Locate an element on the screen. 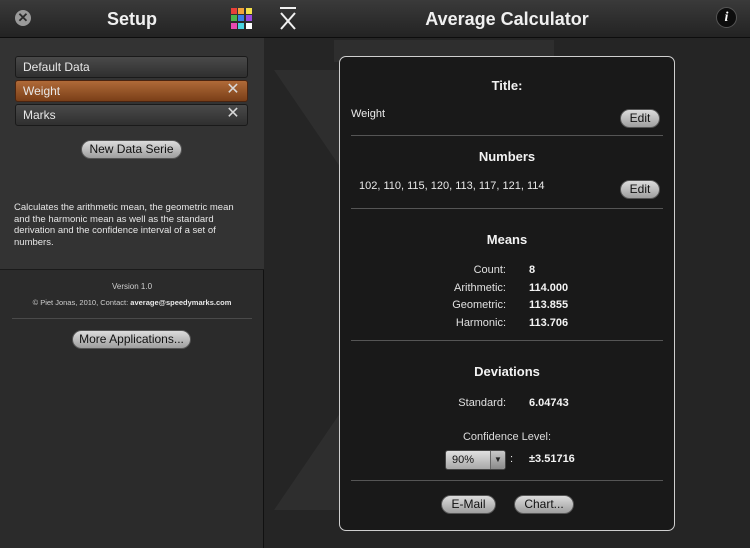  info-icon: i is located at coordinates (726, 17).